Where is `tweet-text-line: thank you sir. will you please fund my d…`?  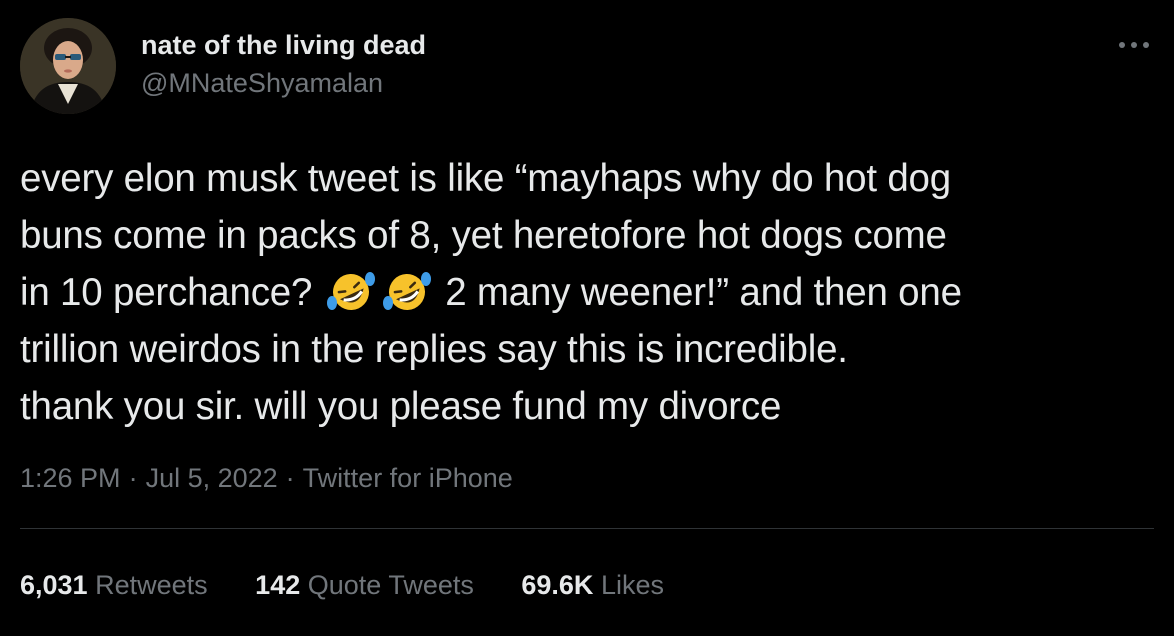 tweet-text-line: thank you sir. will you please fund my d… is located at coordinates (401, 406).